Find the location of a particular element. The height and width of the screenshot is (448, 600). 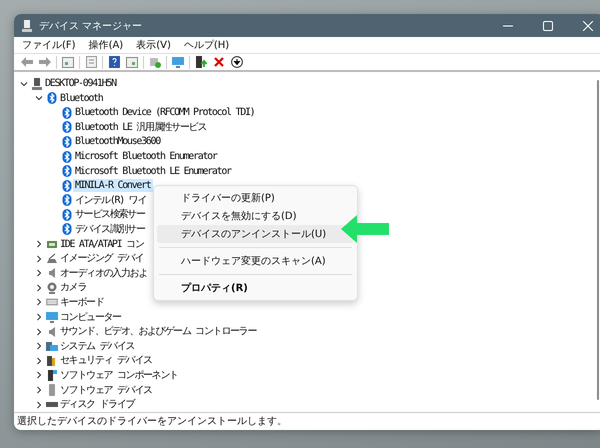

properties-button is located at coordinates (91, 62).